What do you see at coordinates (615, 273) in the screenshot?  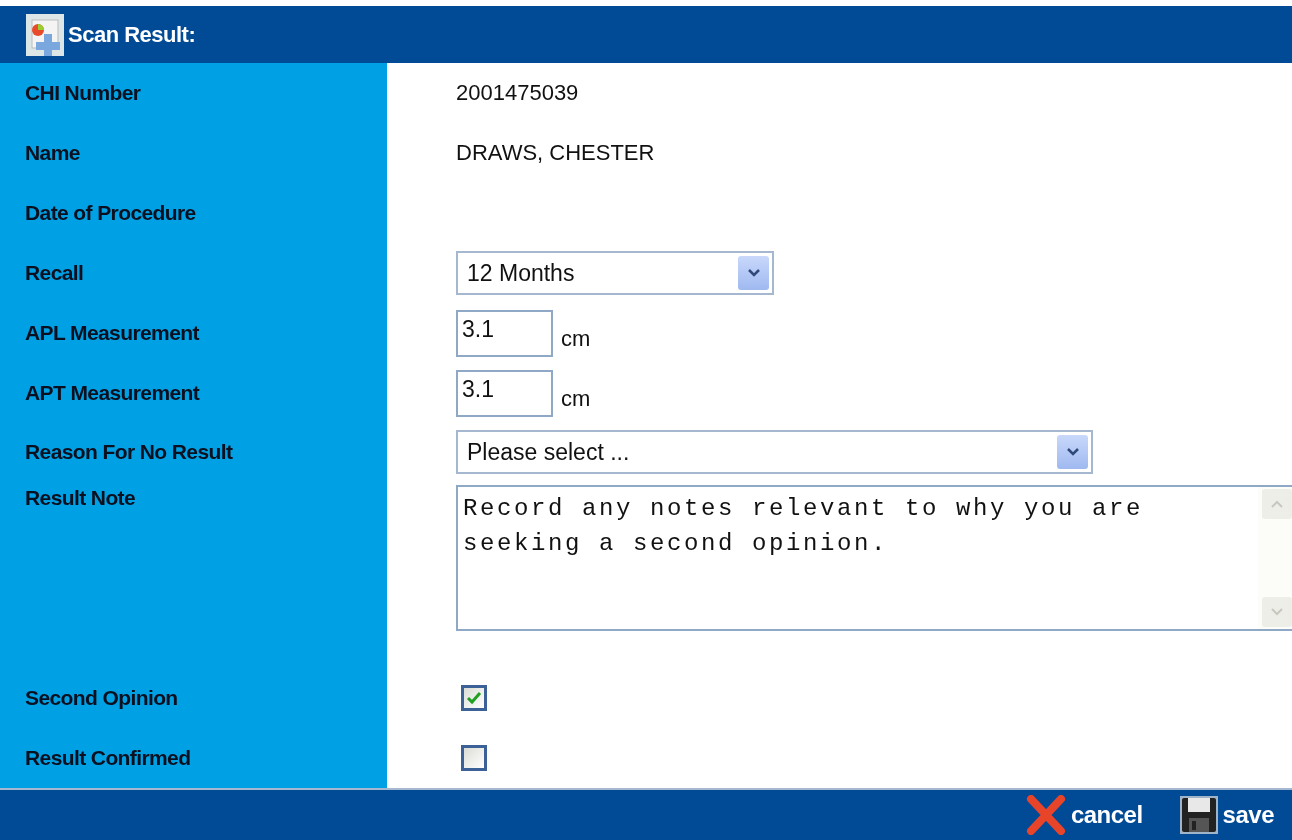 I see `dropdown: 12 Months` at bounding box center [615, 273].